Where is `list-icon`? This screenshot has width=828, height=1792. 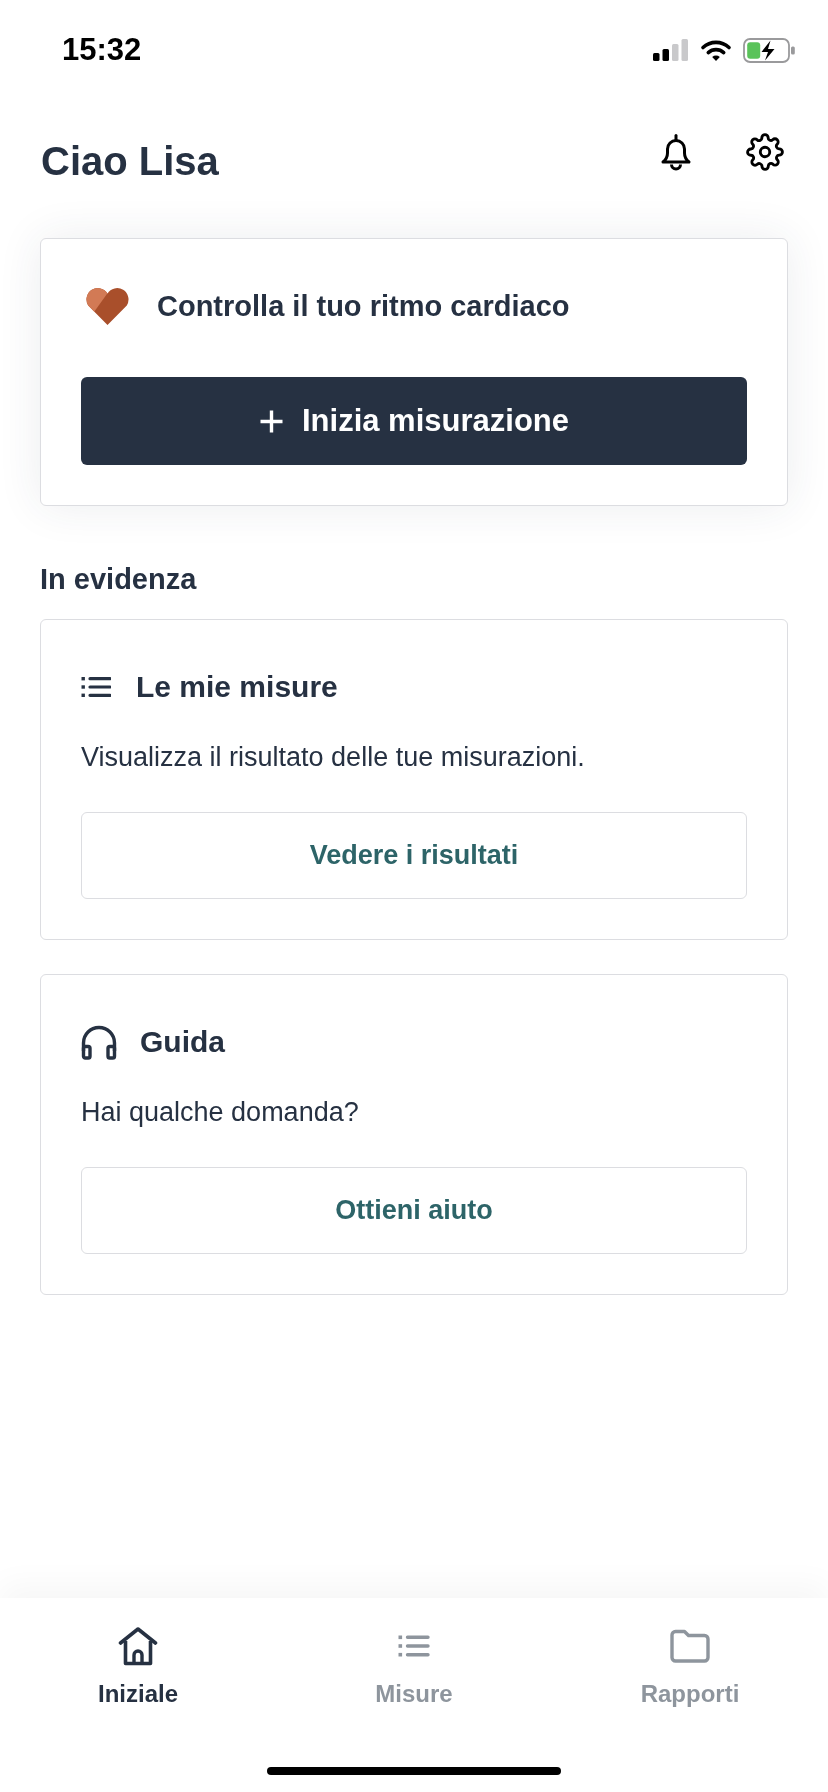 list-icon is located at coordinates (96, 687).